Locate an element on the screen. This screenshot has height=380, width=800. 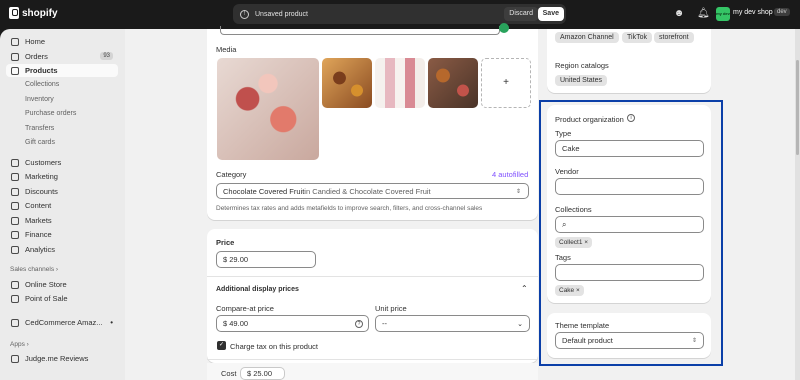
nav-label: Finance is located at coordinates (38, 234).